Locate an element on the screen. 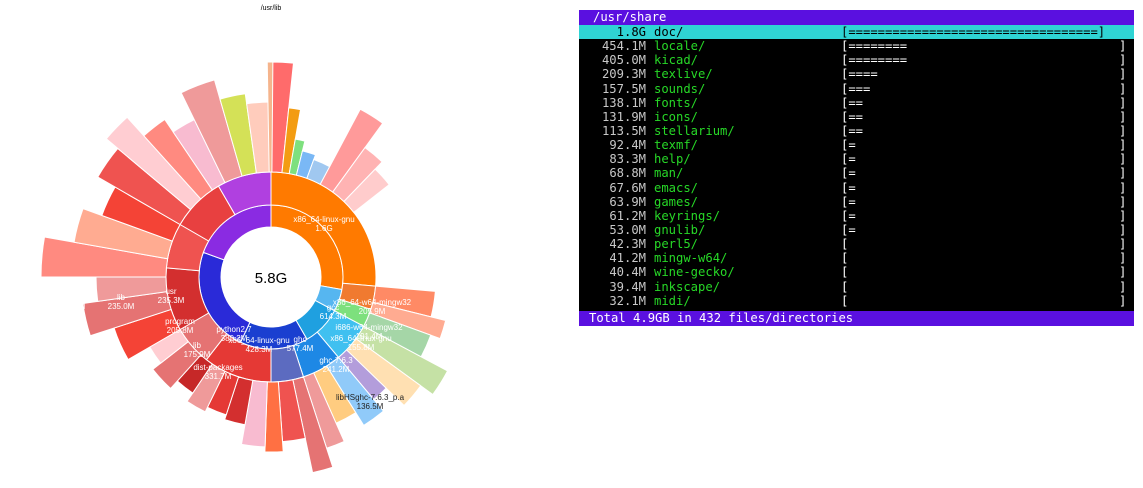 The width and height of the screenshot is (1143, 488). entry-row: 113.5M stellarium/ [==] is located at coordinates (856, 131).